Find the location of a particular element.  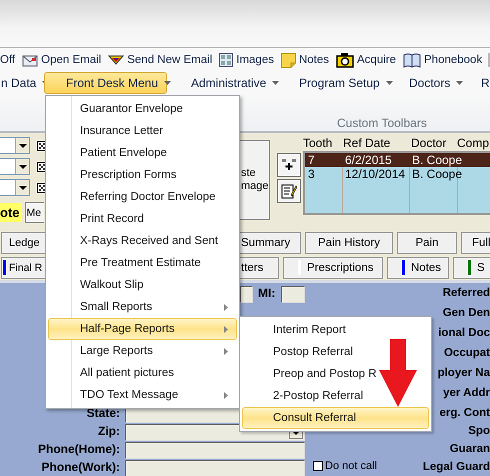

toolbar-button: Open Email is located at coordinates (61, 60).